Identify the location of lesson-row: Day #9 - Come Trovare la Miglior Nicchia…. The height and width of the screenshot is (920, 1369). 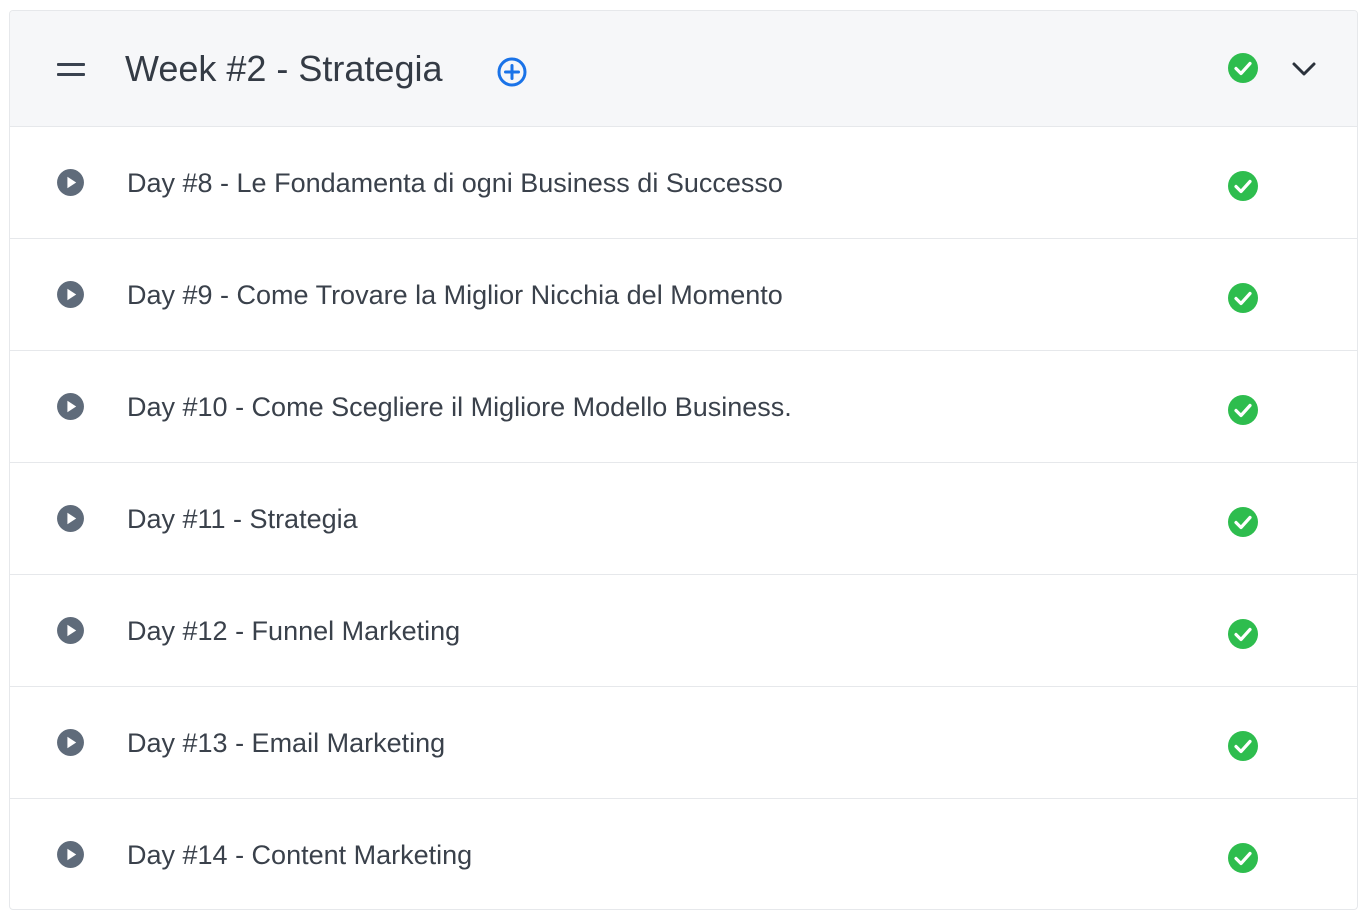
(683, 295).